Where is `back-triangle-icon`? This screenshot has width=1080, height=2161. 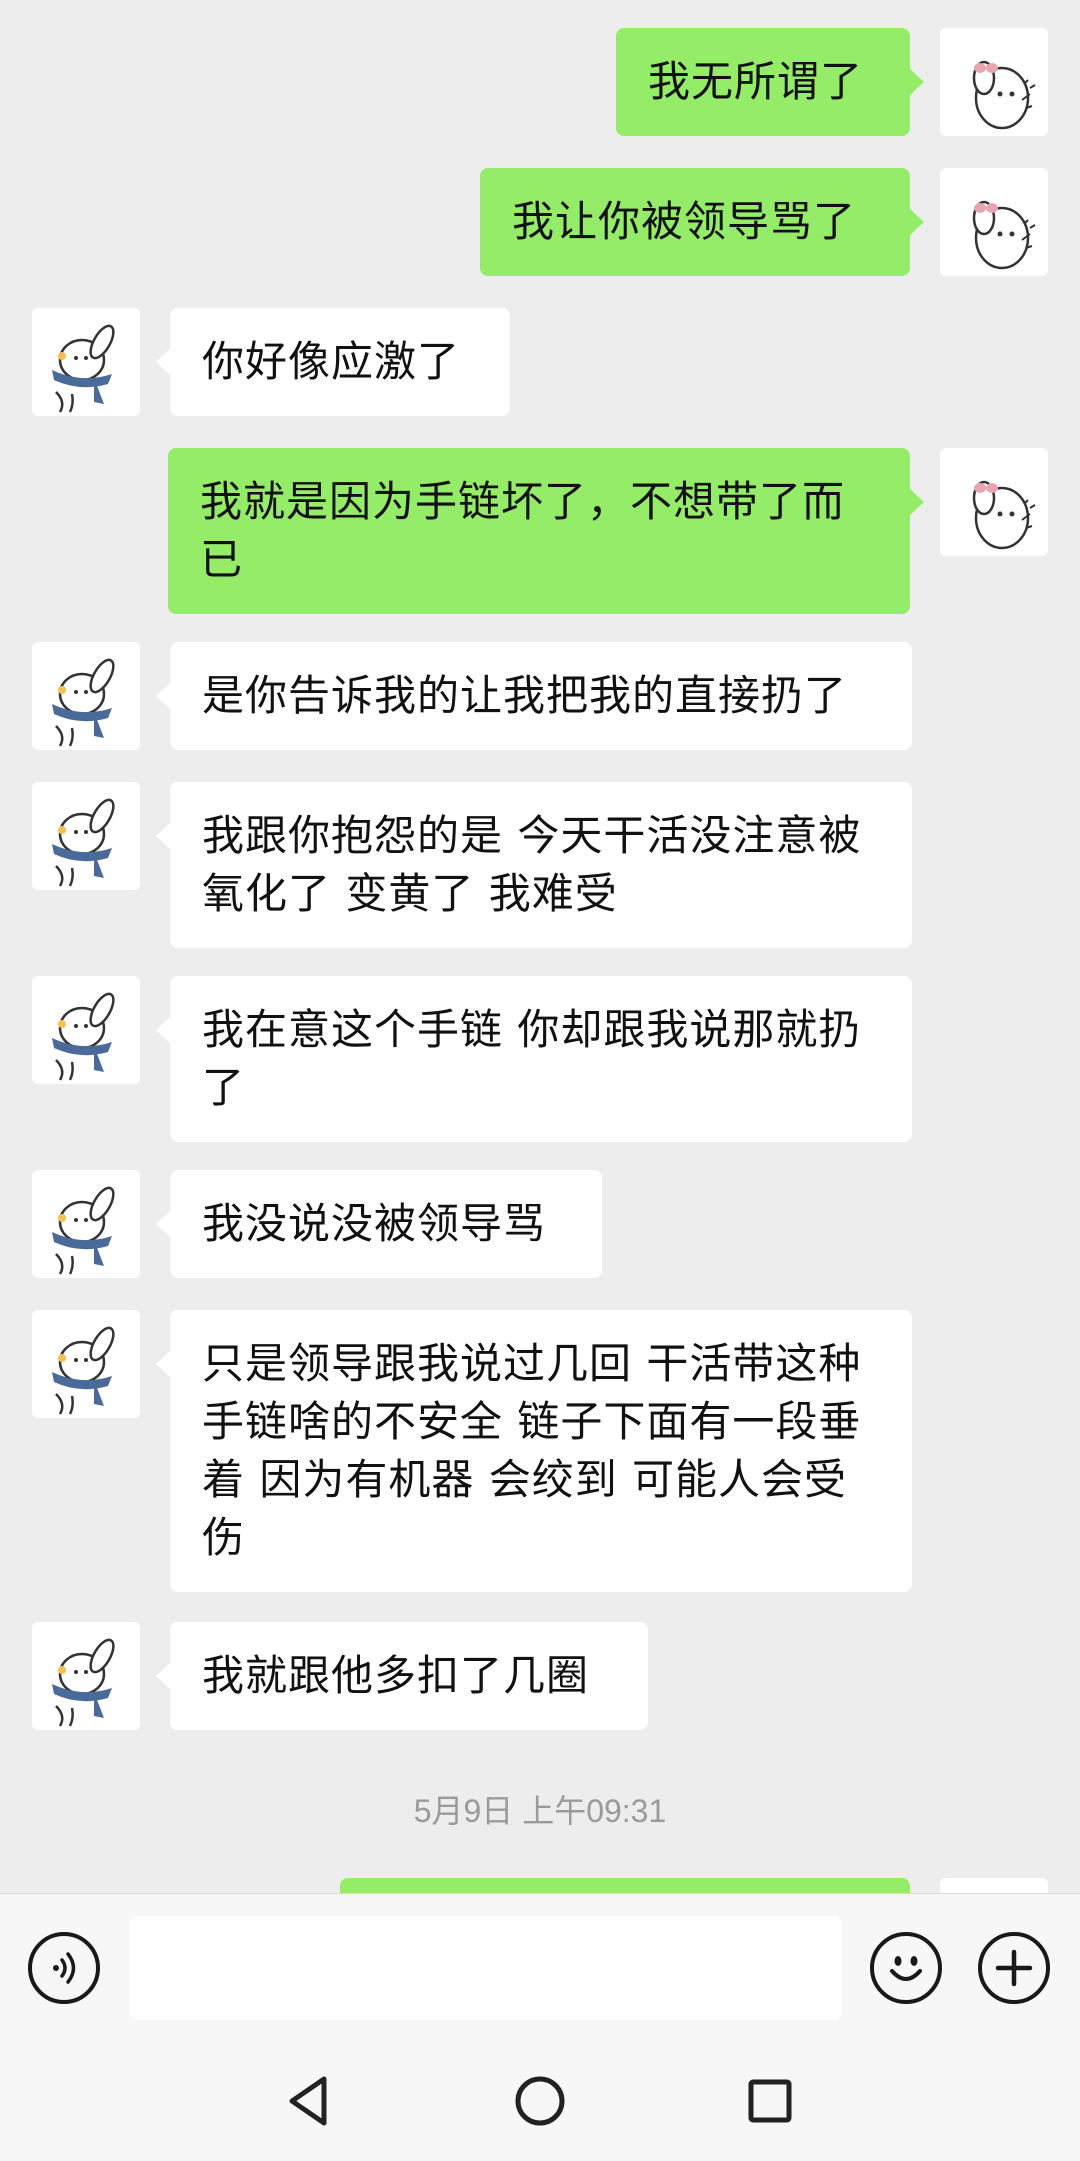
back-triangle-icon is located at coordinates (308, 2101).